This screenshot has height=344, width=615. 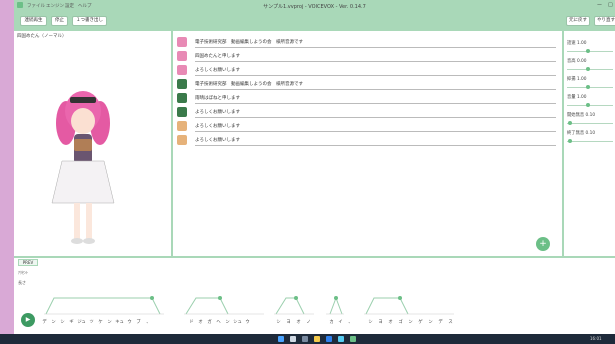 What do you see at coordinates (341, 339) in the screenshot?
I see `store-icon` at bounding box center [341, 339].